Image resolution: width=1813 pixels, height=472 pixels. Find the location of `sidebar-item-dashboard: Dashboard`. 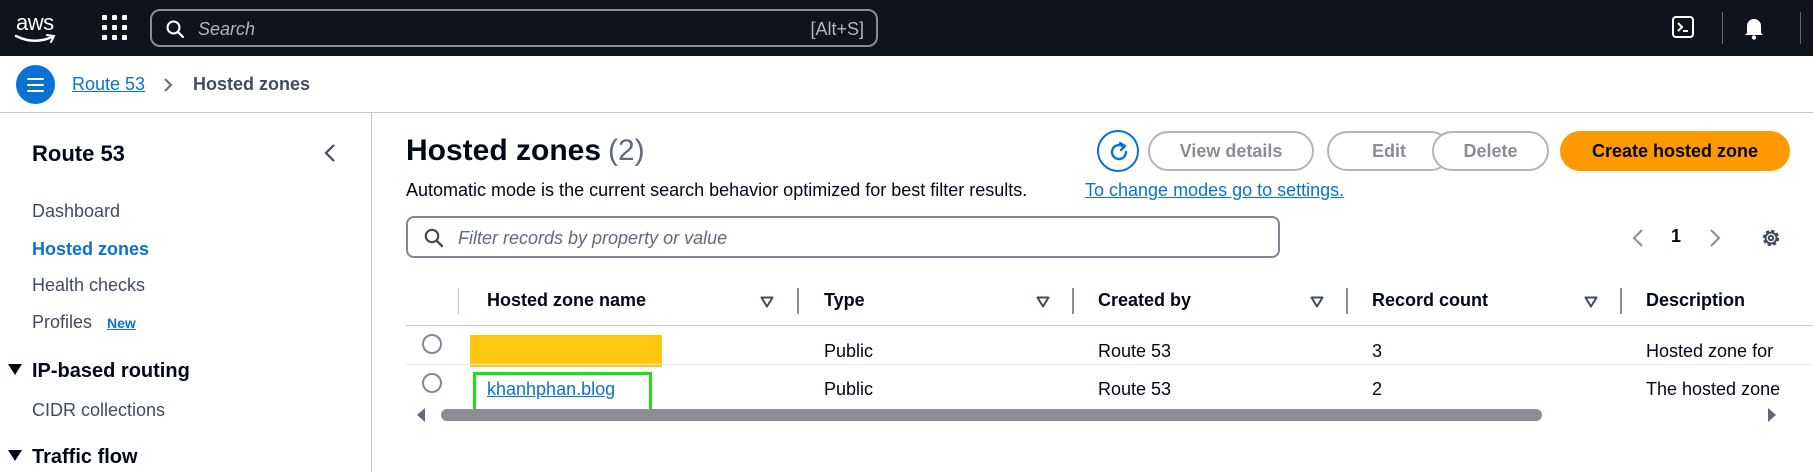

sidebar-item-dashboard: Dashboard is located at coordinates (76, 211).